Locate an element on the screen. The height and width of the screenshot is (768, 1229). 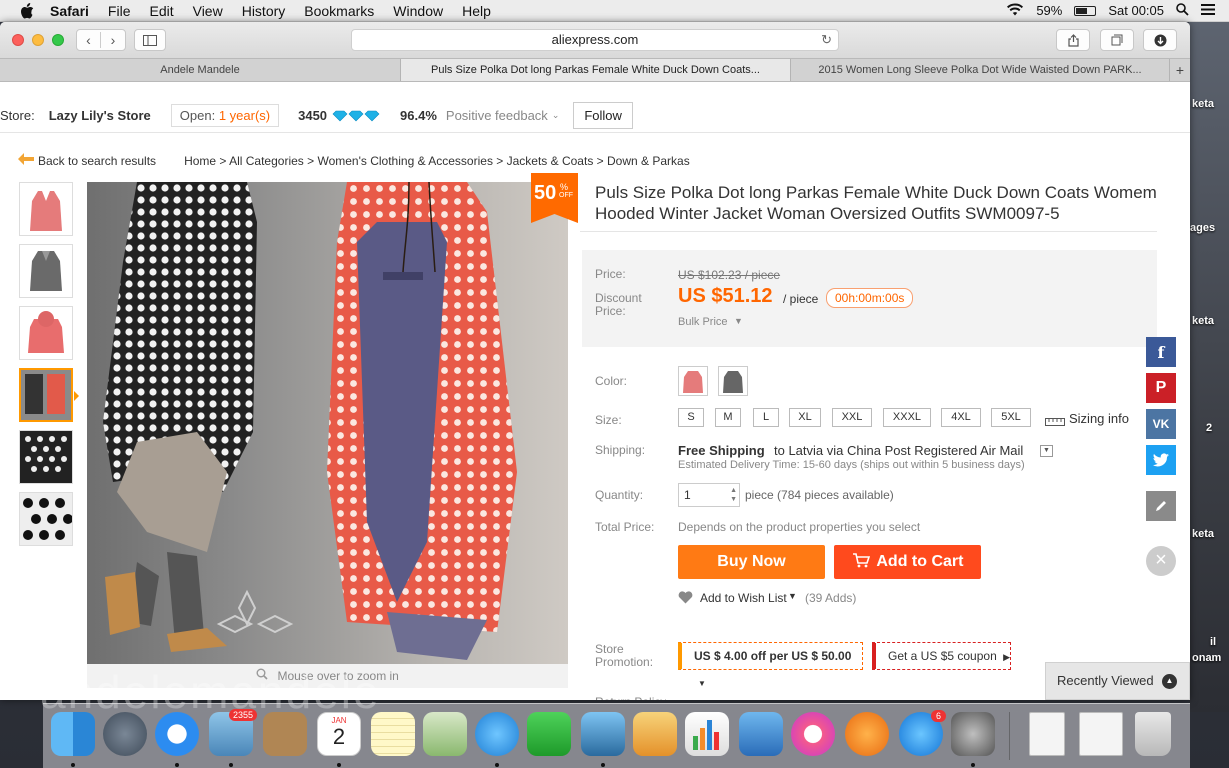
thumbnail-fabric-pattern is located at coordinates (46, 457).